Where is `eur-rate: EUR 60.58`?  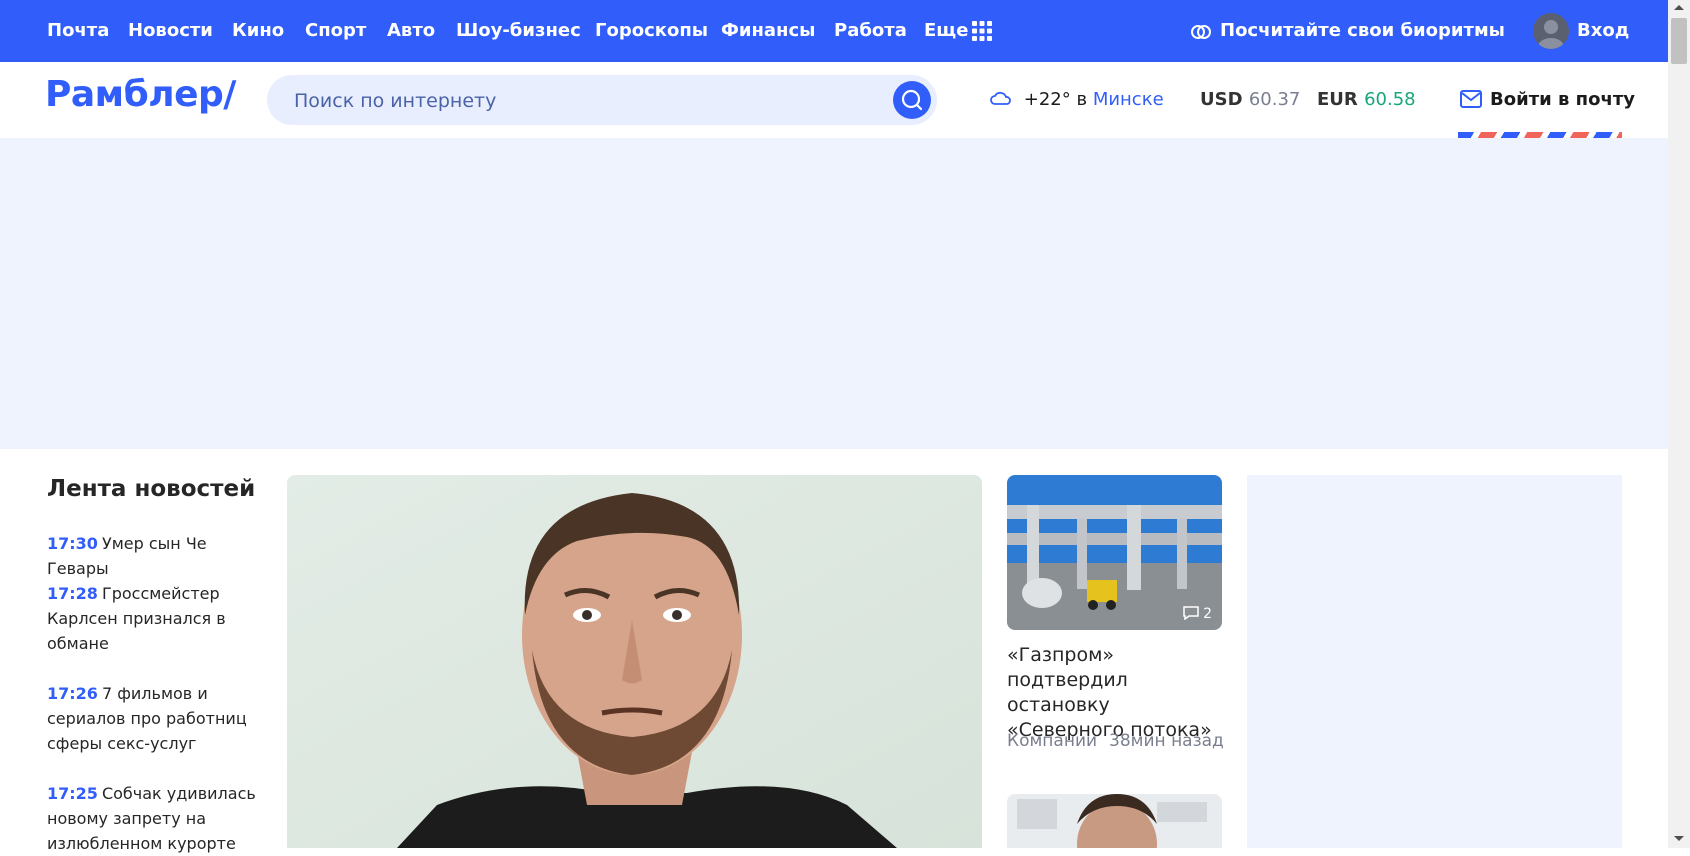
eur-rate: EUR 60.58 is located at coordinates (1366, 100).